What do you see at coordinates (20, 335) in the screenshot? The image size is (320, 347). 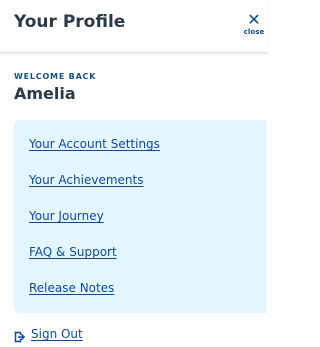 I see `sign-out-icon` at bounding box center [20, 335].